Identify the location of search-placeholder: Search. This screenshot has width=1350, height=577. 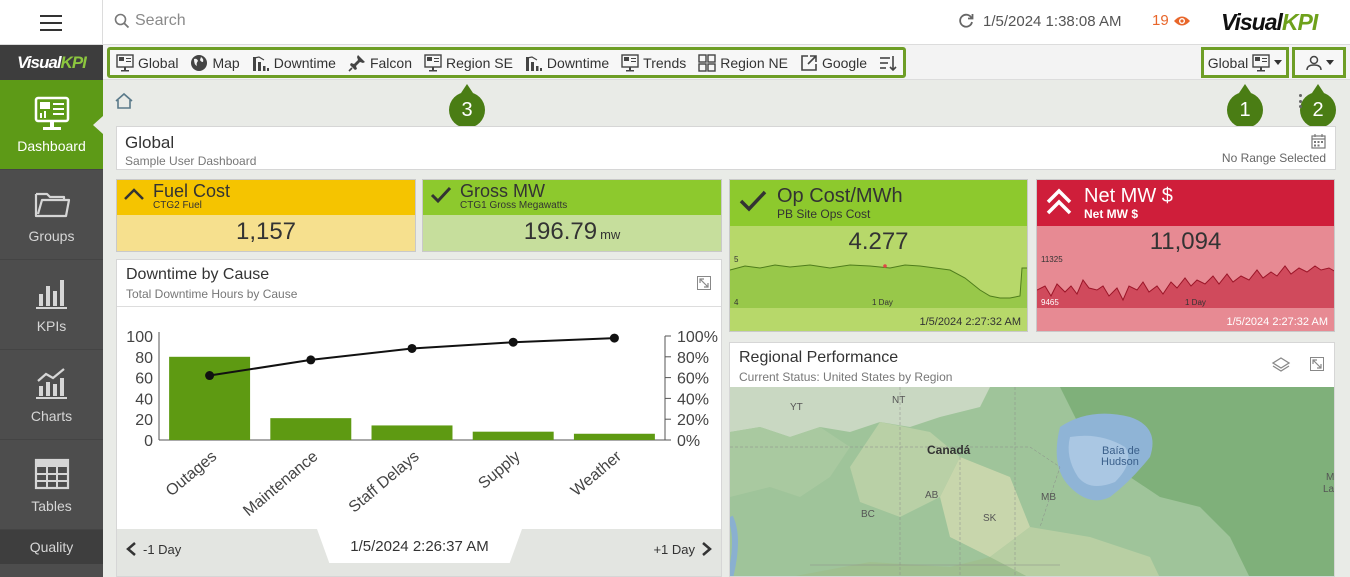
(160, 20).